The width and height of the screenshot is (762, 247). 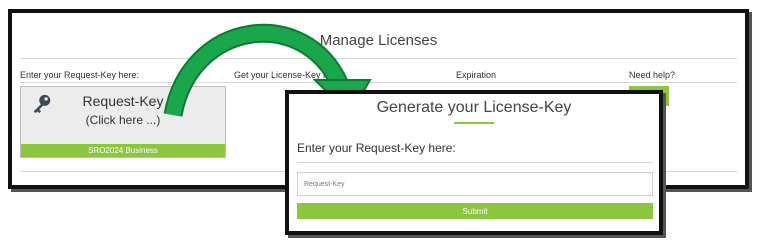 I want to click on submit-button: Submit, so click(x=475, y=211).